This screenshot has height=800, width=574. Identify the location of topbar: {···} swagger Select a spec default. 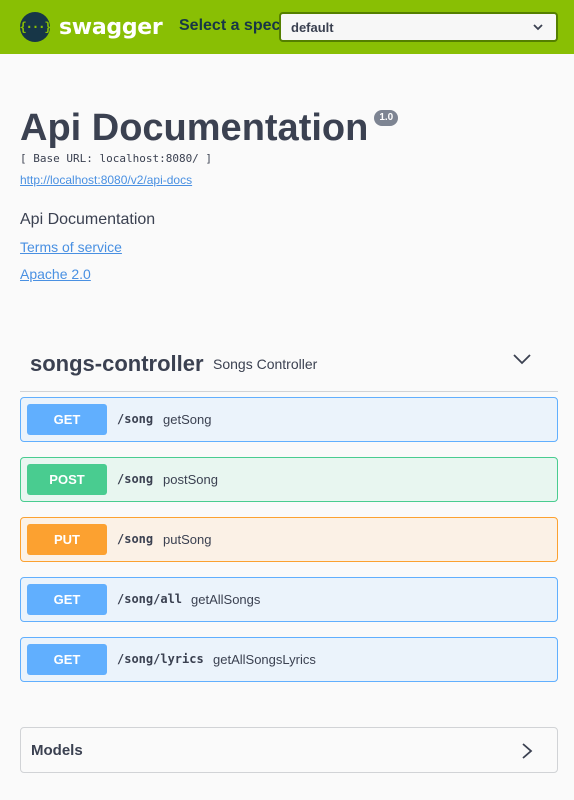
(287, 27).